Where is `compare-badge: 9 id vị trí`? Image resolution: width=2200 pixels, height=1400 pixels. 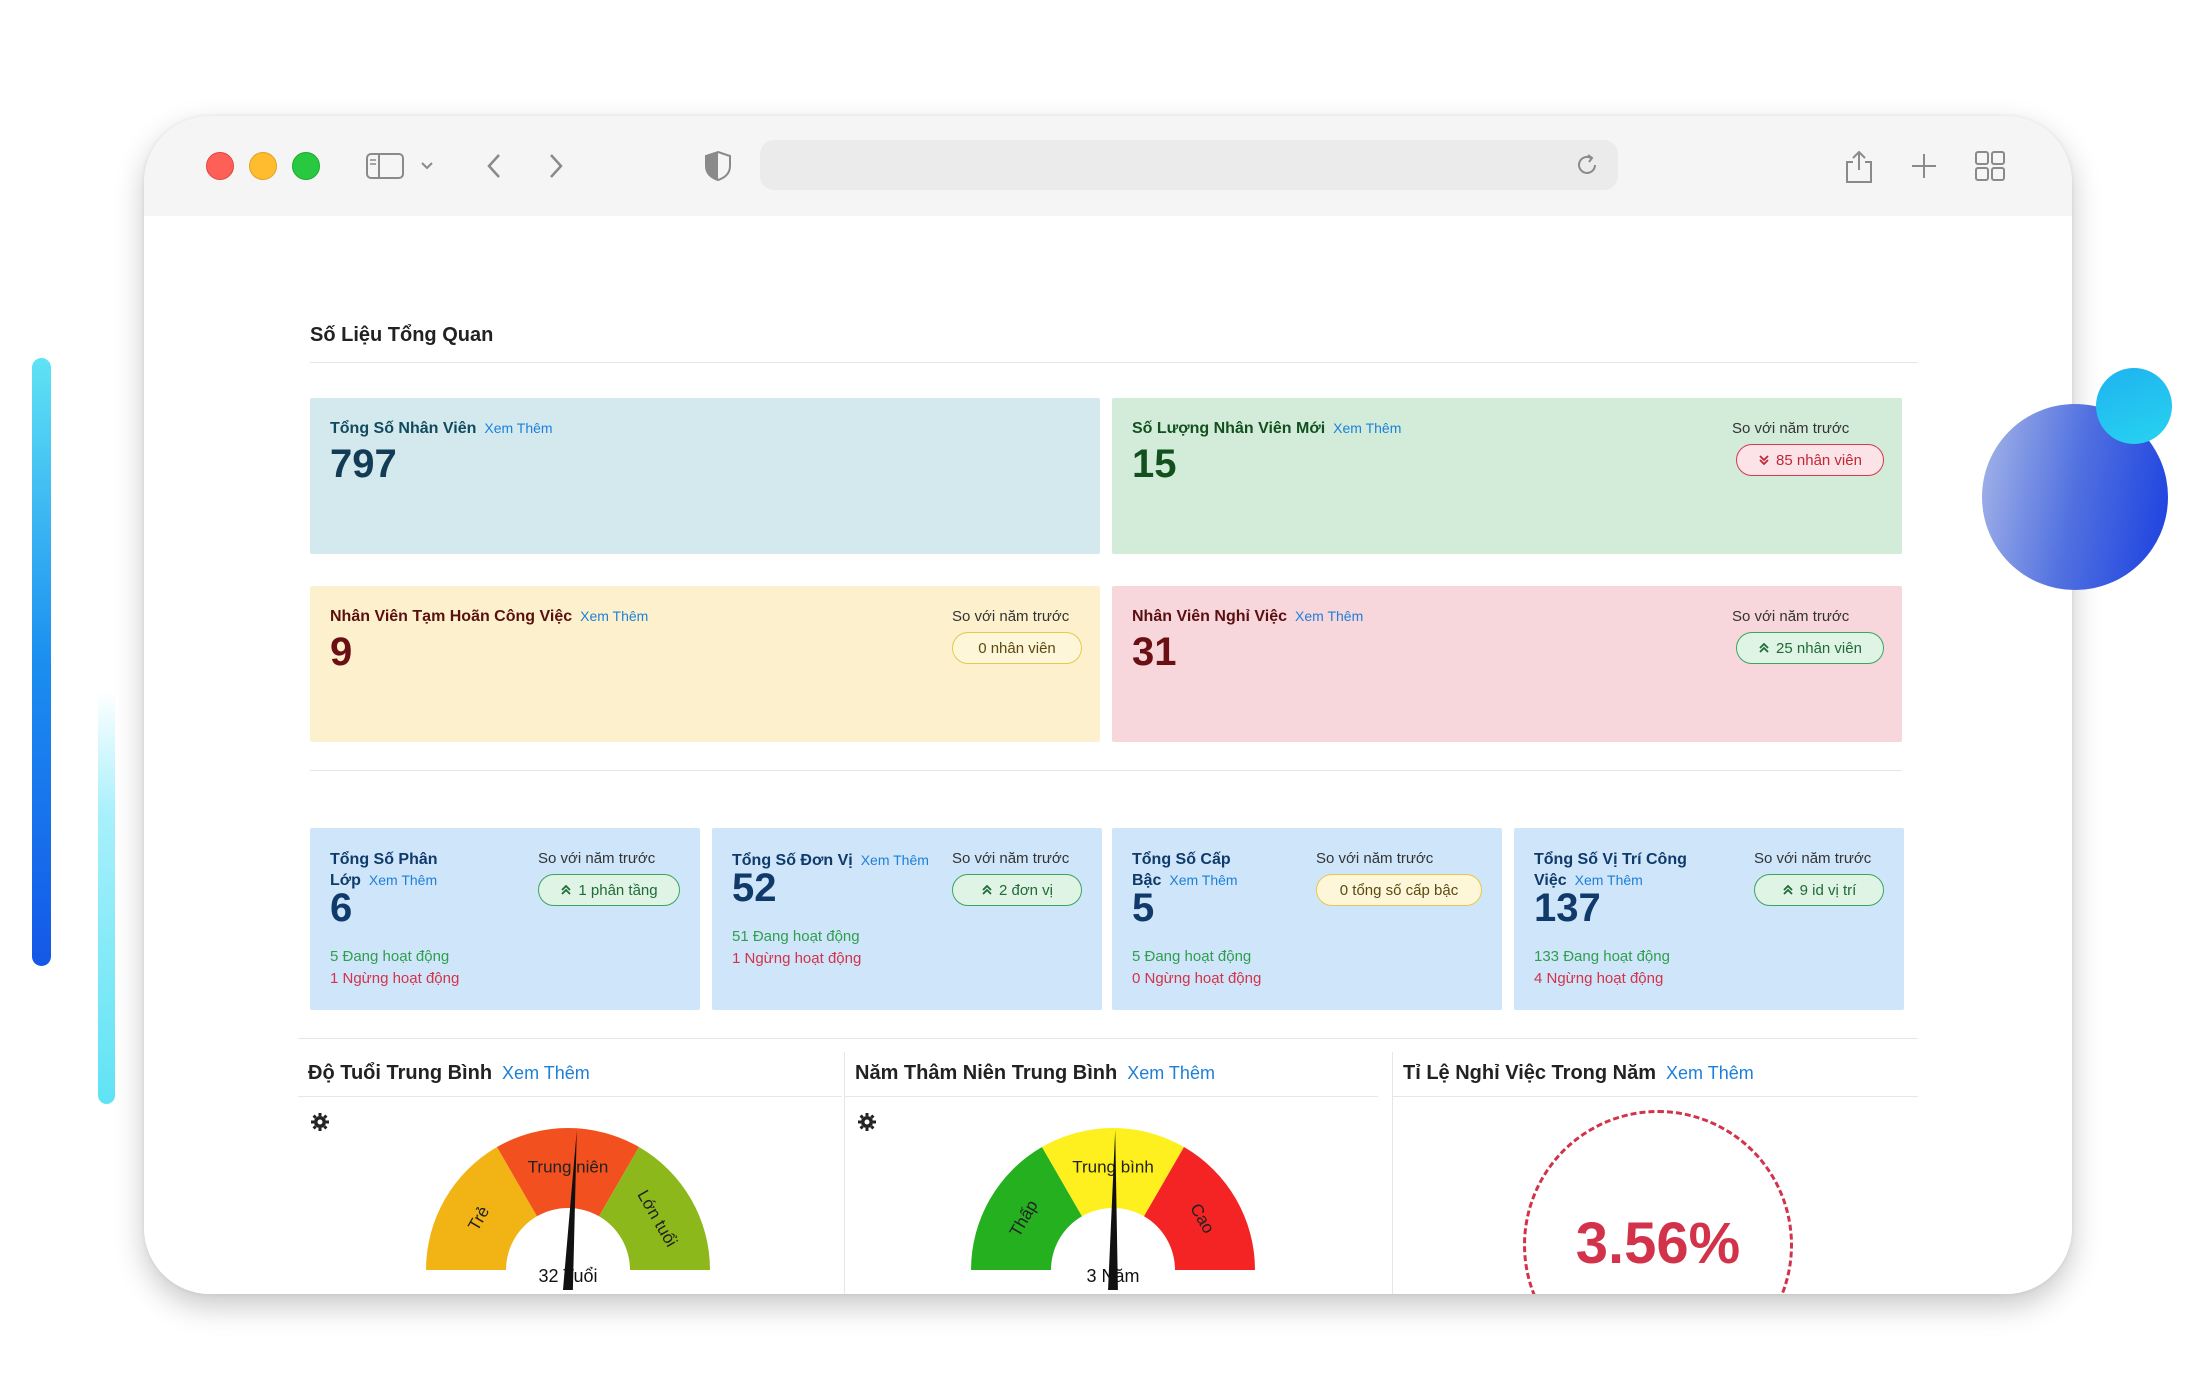
compare-badge: 9 id vị trí is located at coordinates (1819, 890).